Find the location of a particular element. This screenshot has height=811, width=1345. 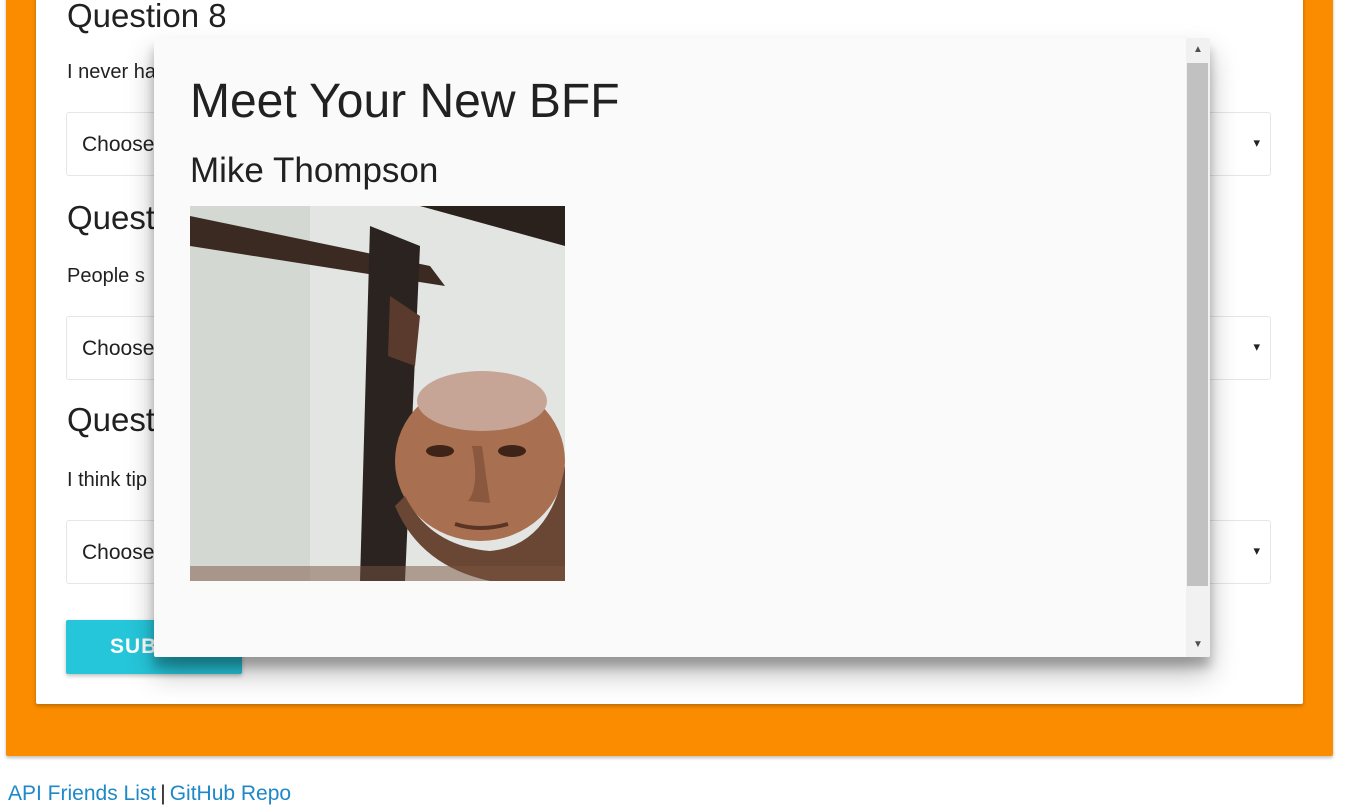

question-8-title: Question 8 is located at coordinates (147, 17).